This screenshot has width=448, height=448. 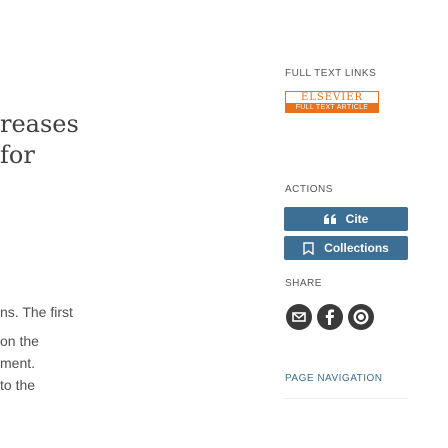 I want to click on article-heading-fragment: reases, so click(x=39, y=124).